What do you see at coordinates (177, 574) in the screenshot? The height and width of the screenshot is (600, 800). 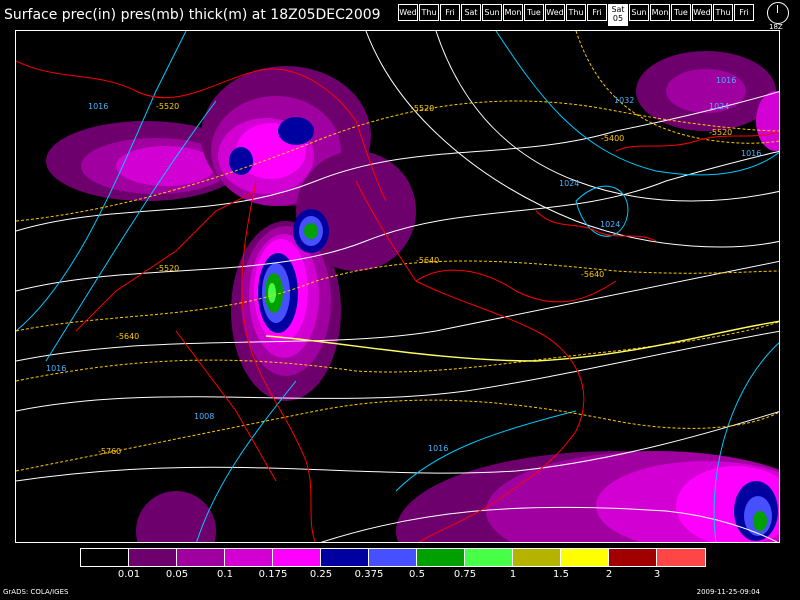 I see `legend-label: 0.05` at bounding box center [177, 574].